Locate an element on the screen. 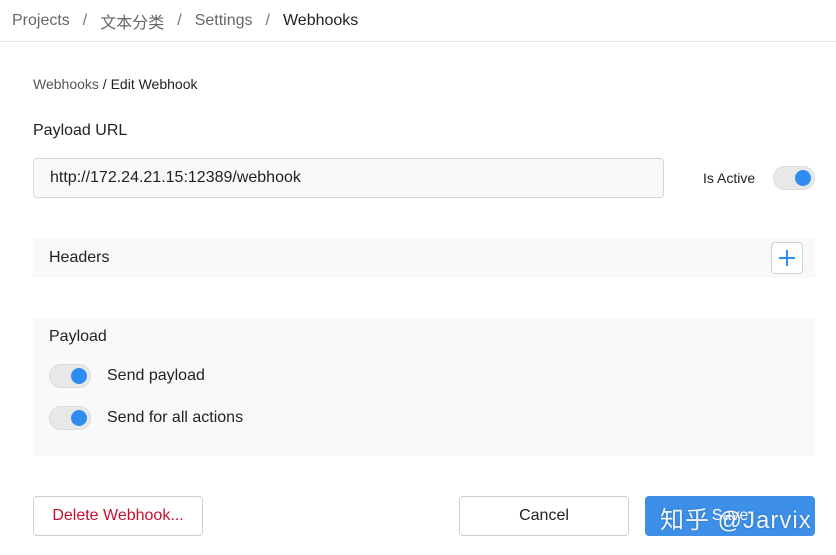 The height and width of the screenshot is (555, 836). breadcrumb-project-name: 文本分类 is located at coordinates (132, 21).